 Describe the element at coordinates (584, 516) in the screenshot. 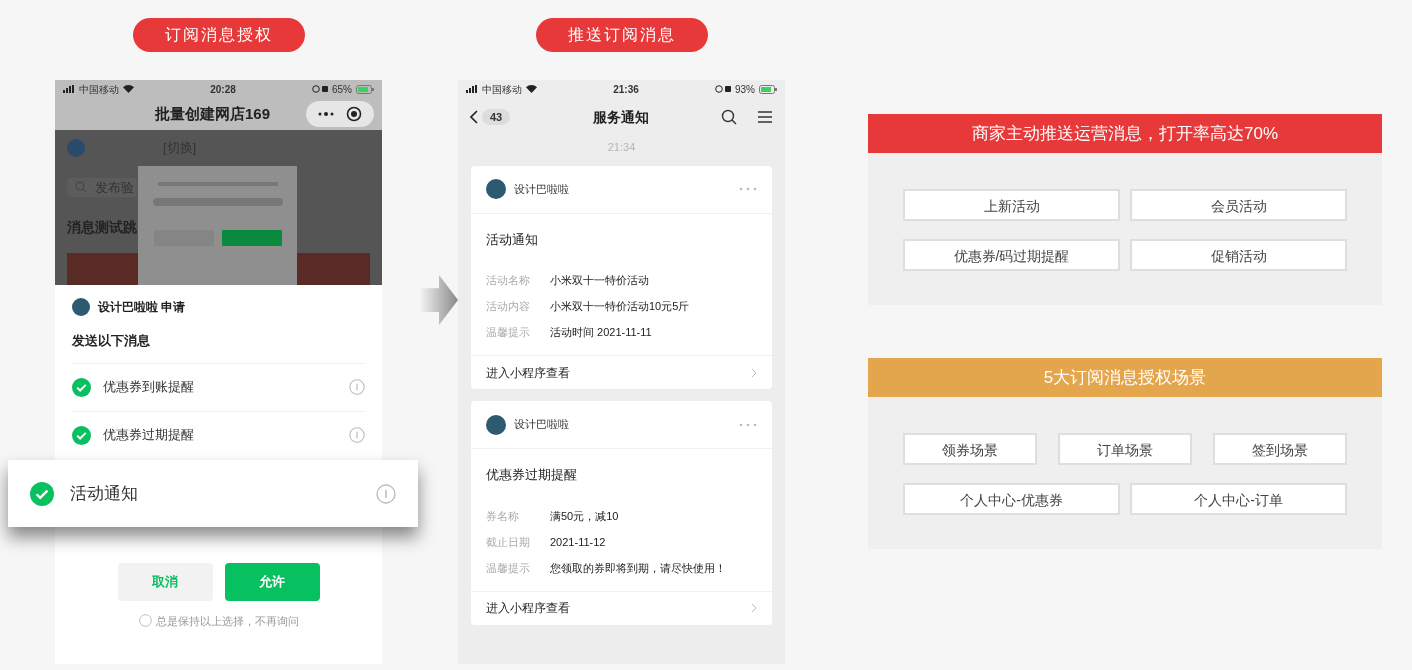

I see `field-value: 满50元，减10` at that location.